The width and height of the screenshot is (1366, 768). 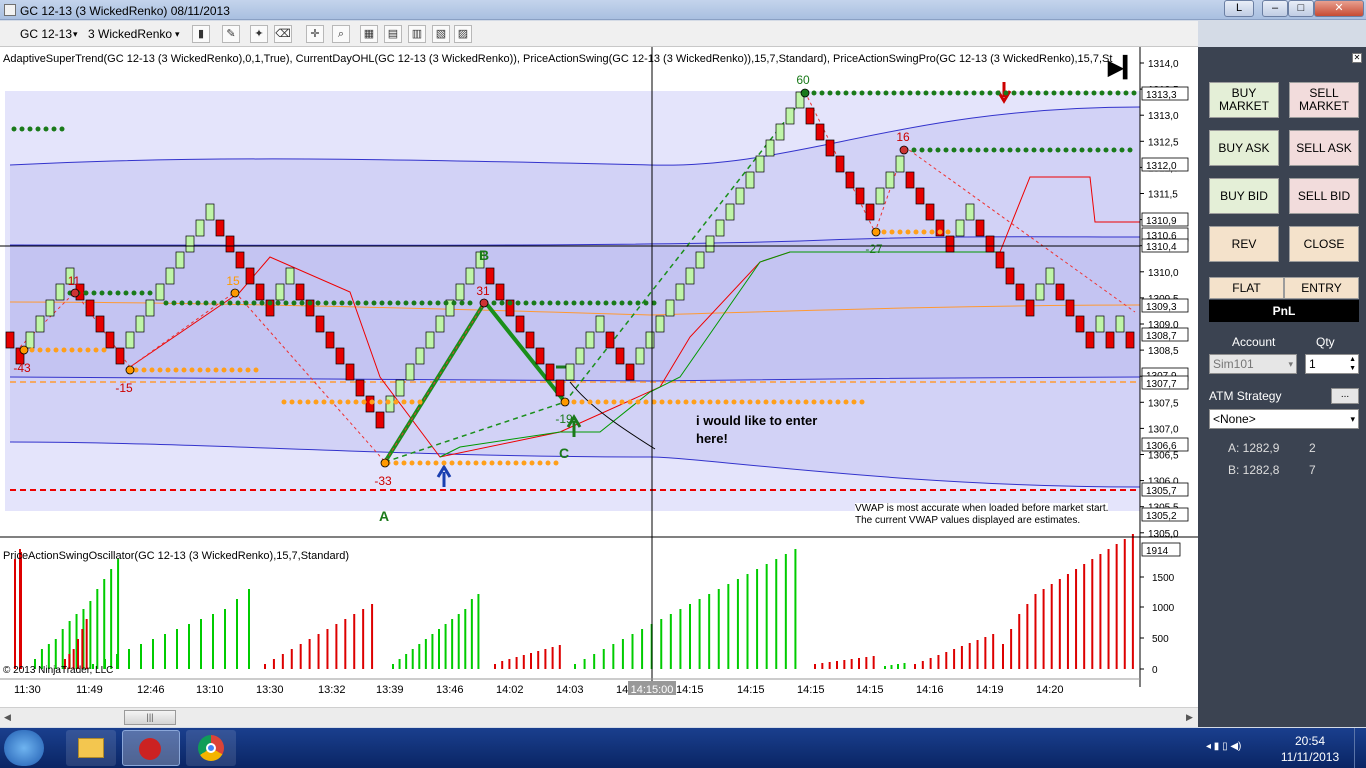 What do you see at coordinates (1324, 148) in the screenshot?
I see `sell-ask-button: SELL ASK` at bounding box center [1324, 148].